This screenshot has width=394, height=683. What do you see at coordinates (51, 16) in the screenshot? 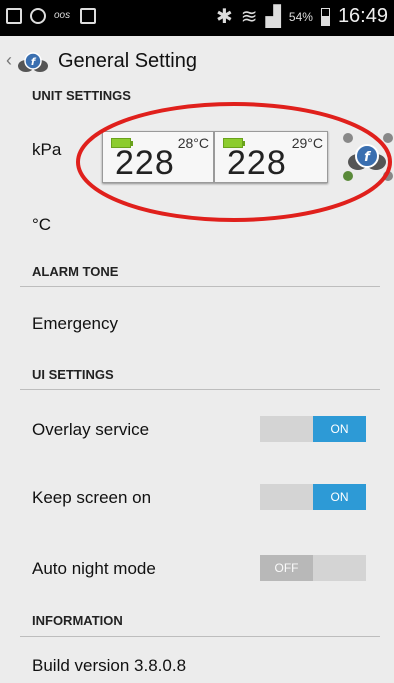
I see `status-bar-left-icons: oos` at bounding box center [51, 16].